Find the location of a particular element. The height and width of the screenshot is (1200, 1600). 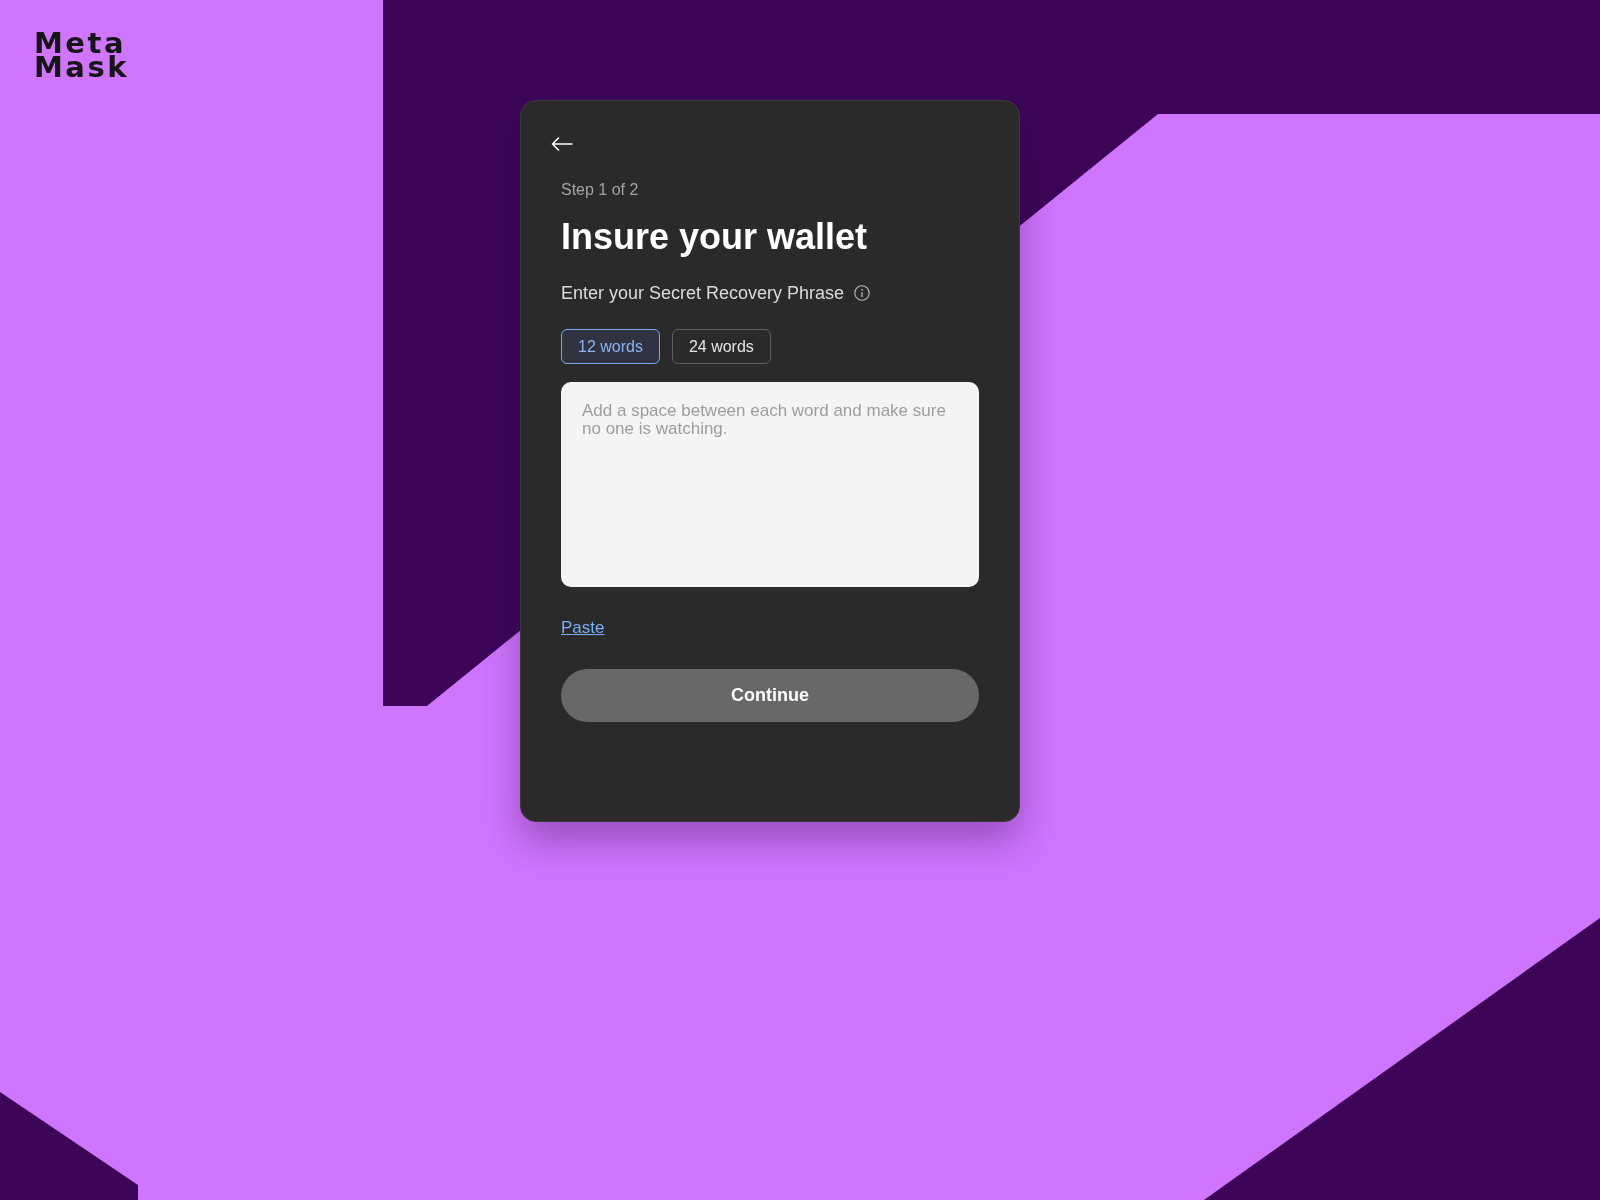

info-icon is located at coordinates (862, 293).